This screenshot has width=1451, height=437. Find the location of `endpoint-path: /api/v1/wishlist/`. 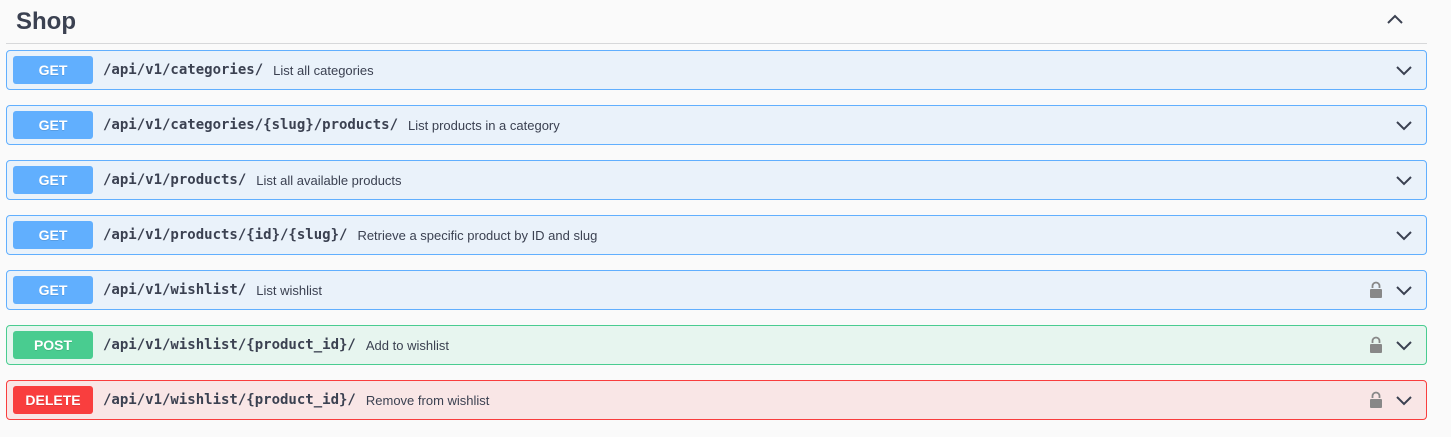

endpoint-path: /api/v1/wishlist/ is located at coordinates (175, 290).